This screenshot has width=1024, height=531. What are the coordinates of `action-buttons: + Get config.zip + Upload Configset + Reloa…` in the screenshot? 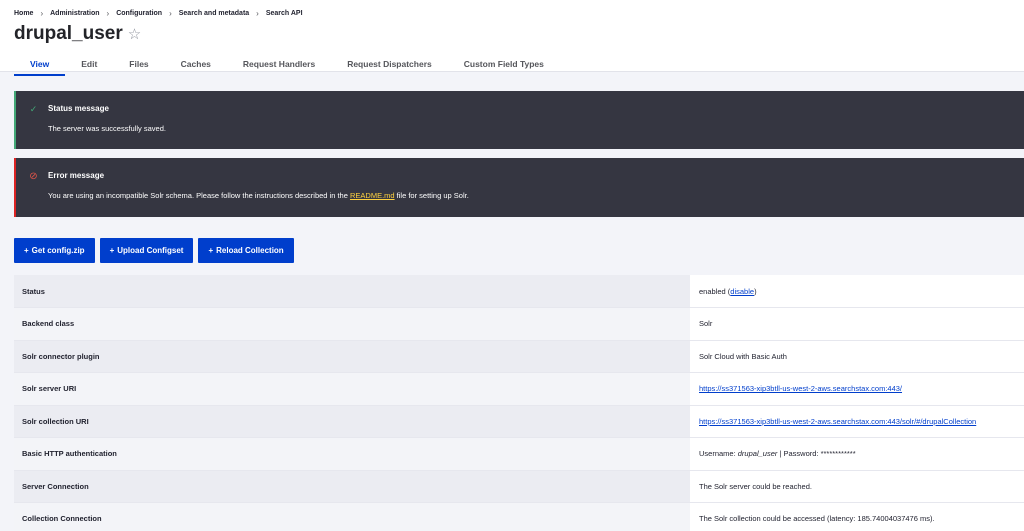 It's located at (154, 250).